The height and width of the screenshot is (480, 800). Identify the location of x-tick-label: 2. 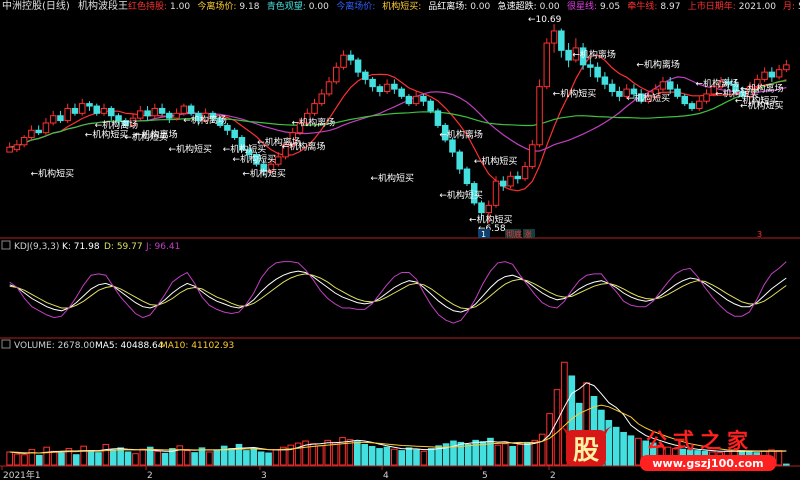
(553, 475).